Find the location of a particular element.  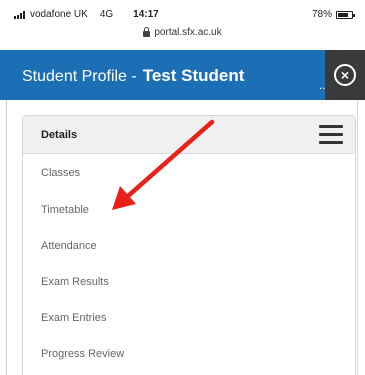

page-title-label: Student Profile - is located at coordinates (79, 76).